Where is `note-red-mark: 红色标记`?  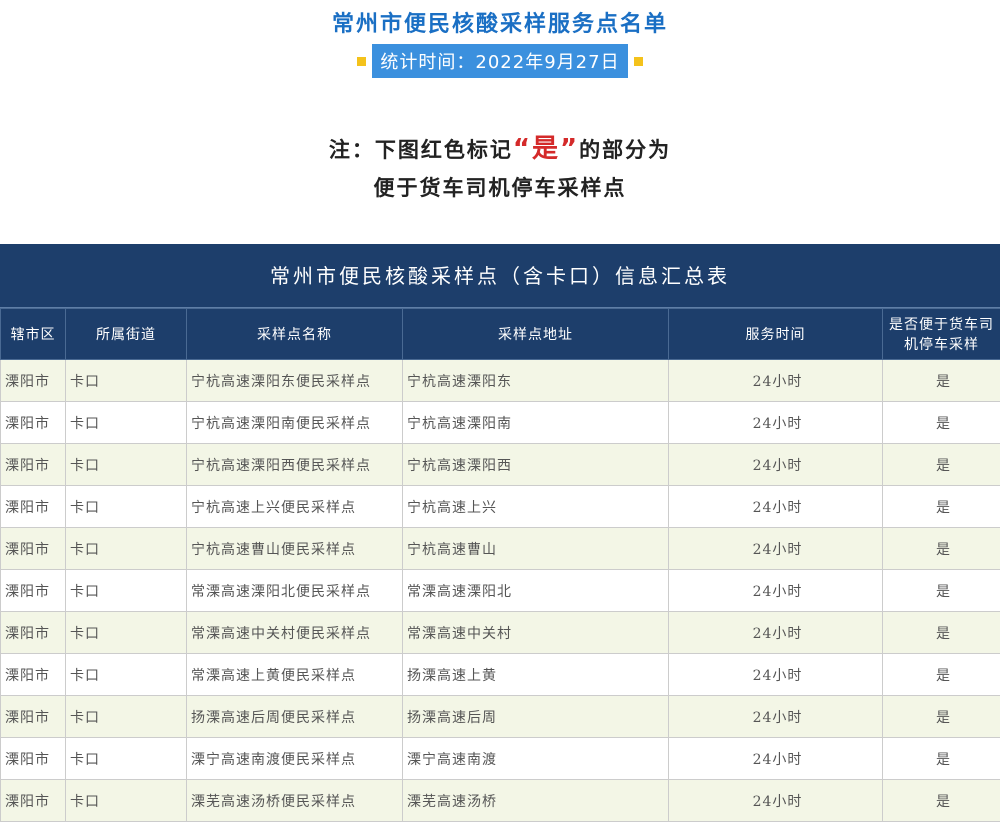 note-red-mark: 红色标记 is located at coordinates (467, 150).